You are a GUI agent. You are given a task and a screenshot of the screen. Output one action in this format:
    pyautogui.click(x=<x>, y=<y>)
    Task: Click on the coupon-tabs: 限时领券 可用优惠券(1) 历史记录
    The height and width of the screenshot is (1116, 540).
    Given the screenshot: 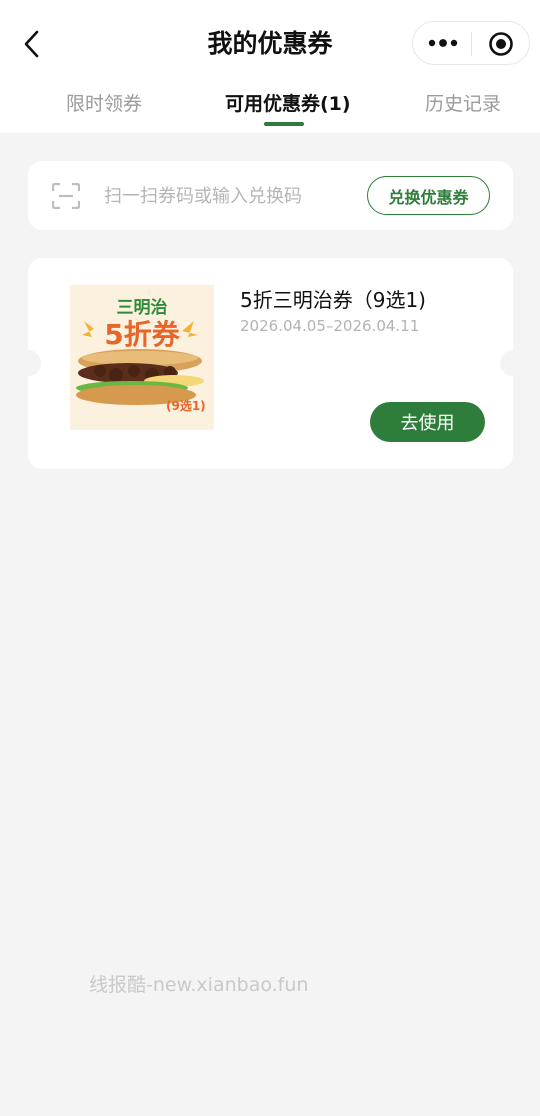 What is the action you would take?
    pyautogui.click(x=270, y=106)
    